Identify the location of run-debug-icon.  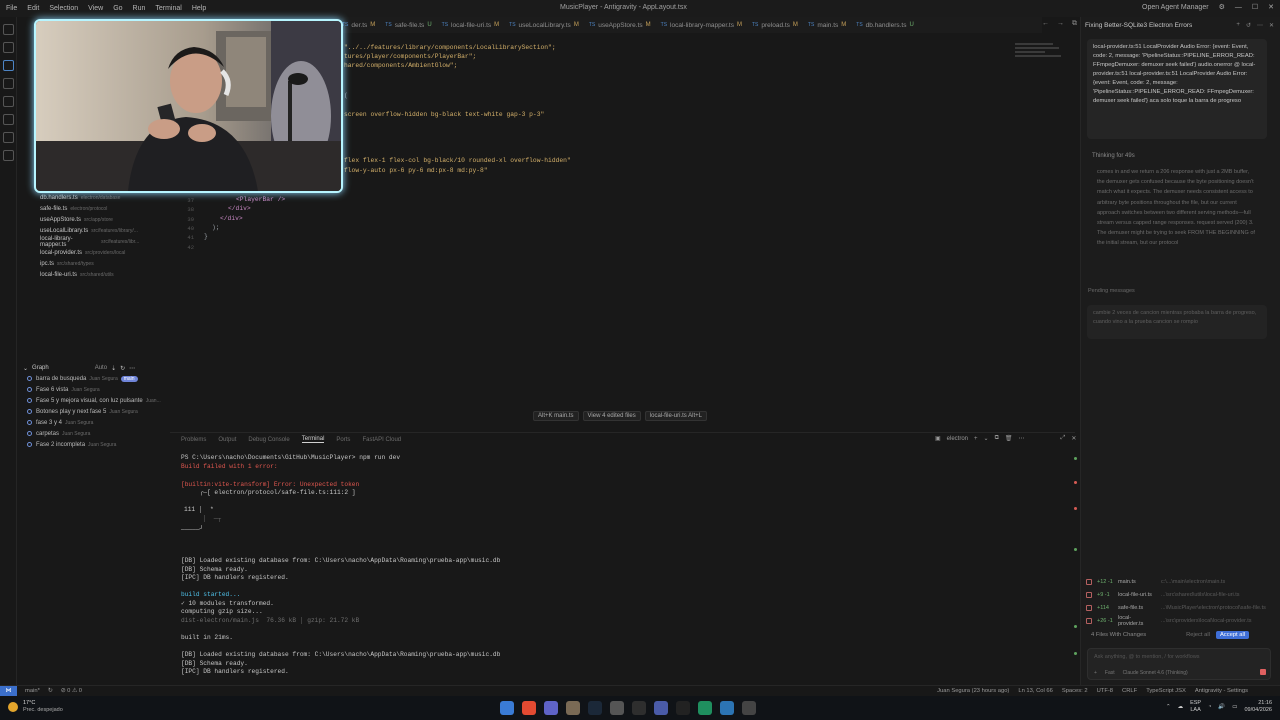
(8, 83).